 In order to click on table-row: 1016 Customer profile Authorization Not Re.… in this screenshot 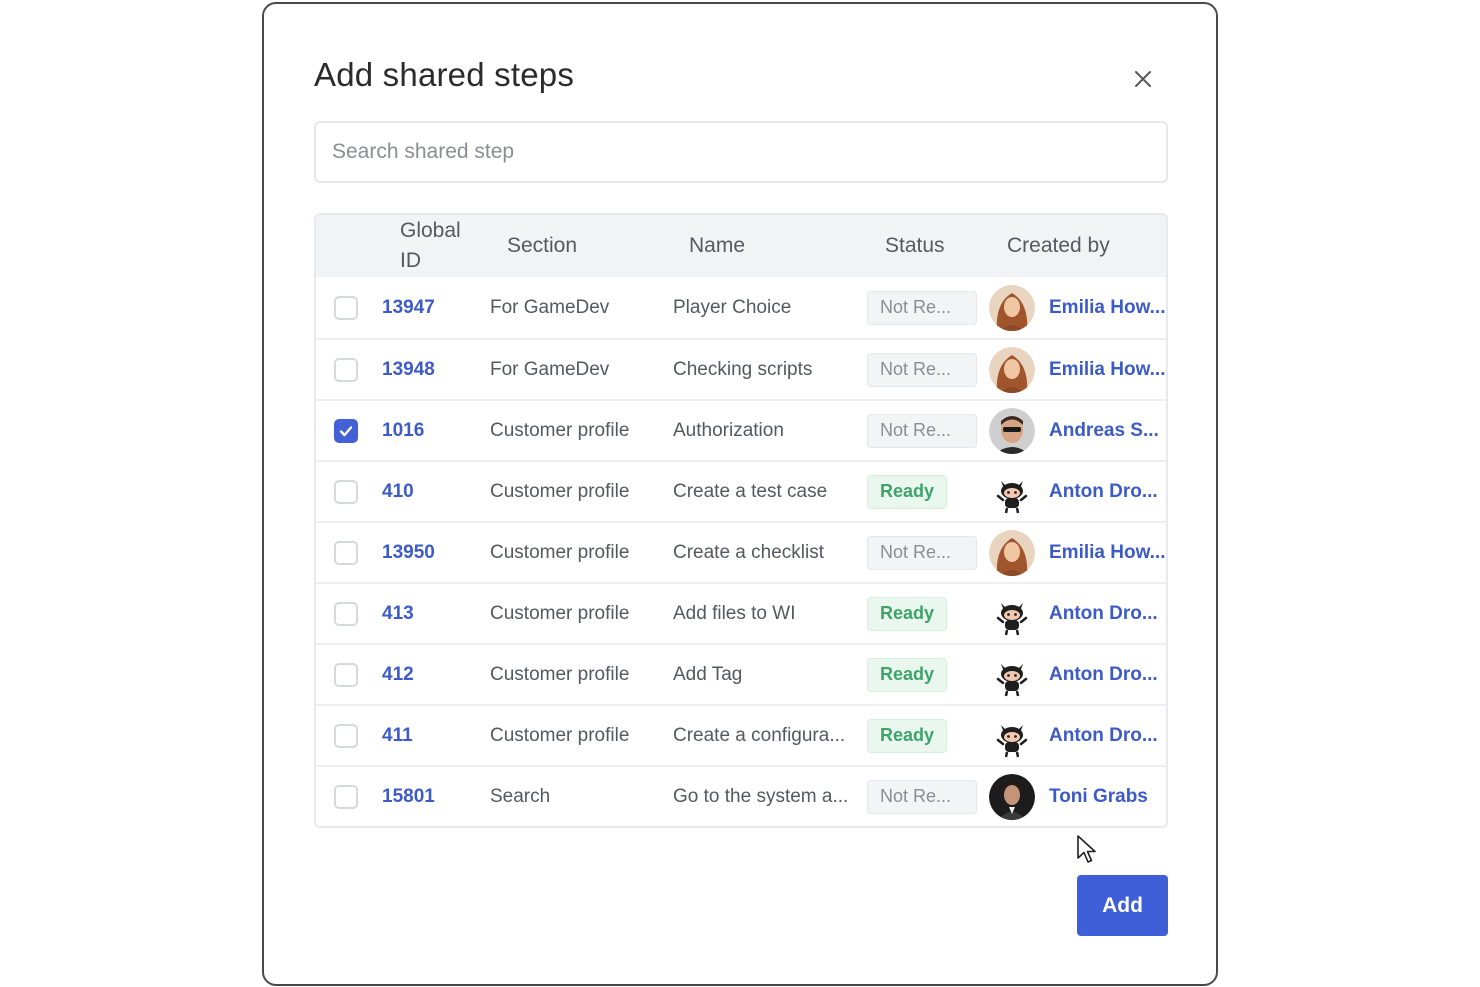, I will do `click(741, 429)`.